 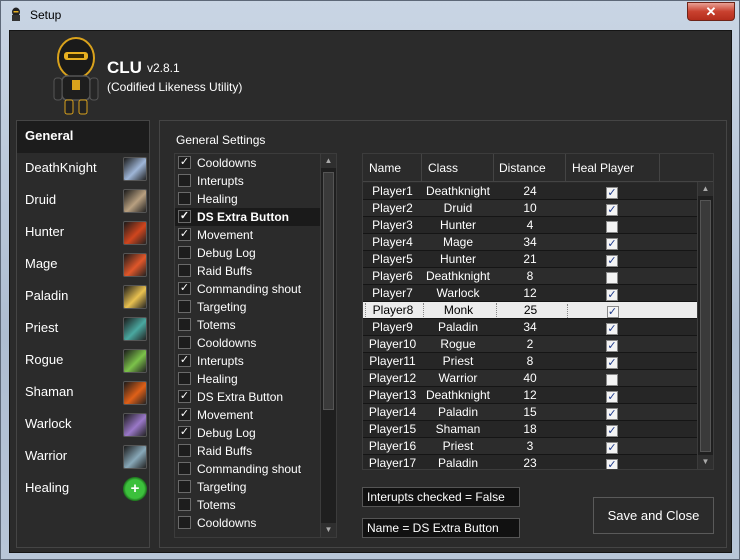 I want to click on table-row: Player2 Druid 10 ✓, so click(x=530, y=208).